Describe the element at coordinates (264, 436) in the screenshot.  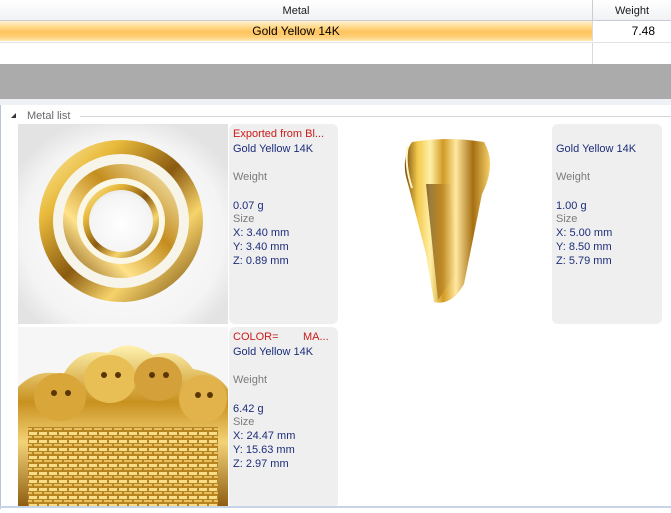
I see `item-size-x: X: 24.47 mm` at that location.